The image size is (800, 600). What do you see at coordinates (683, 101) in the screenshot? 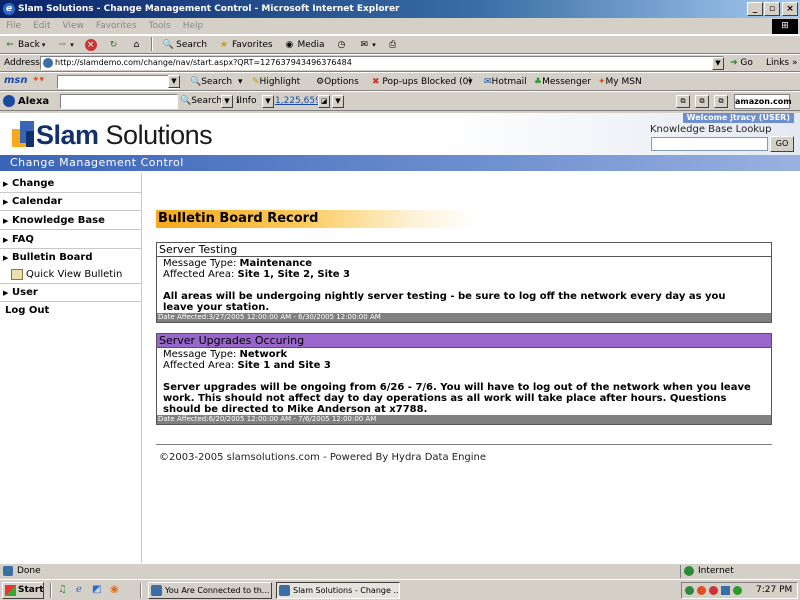
I see `alexa-tool-1-icon: ⧉` at bounding box center [683, 101].